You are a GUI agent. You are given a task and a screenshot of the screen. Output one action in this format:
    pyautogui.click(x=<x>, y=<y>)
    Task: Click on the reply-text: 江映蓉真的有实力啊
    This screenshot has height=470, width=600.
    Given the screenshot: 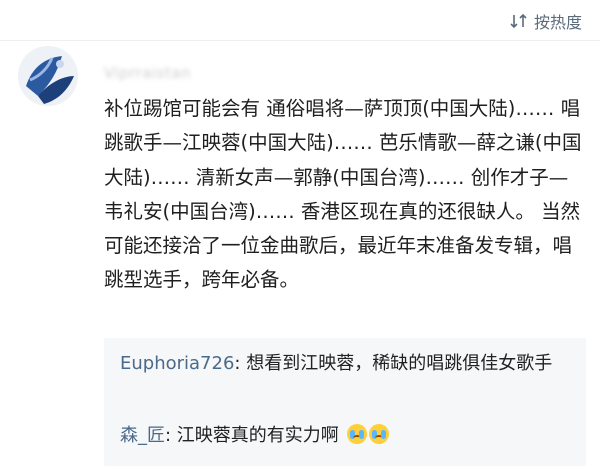 What is the action you would take?
    pyautogui.click(x=257, y=435)
    